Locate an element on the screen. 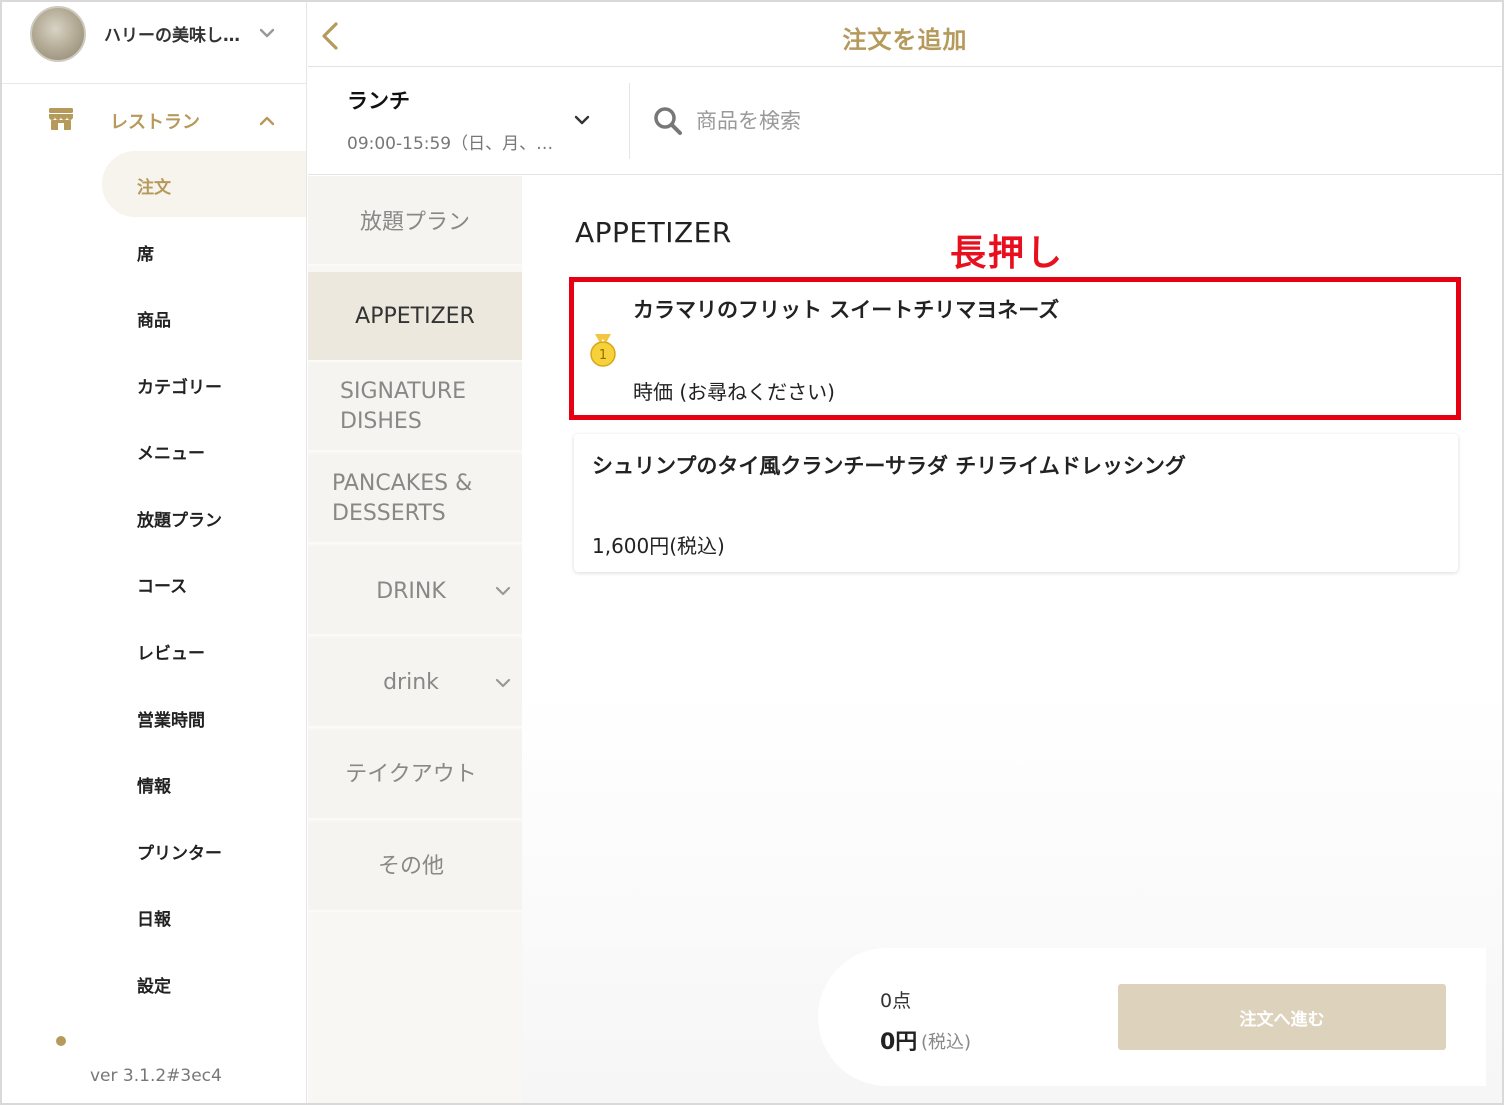  product-card: シュリンプのタイ風クランチーサラダ チリライムドレッシング 1,600円(税込) is located at coordinates (1016, 503).